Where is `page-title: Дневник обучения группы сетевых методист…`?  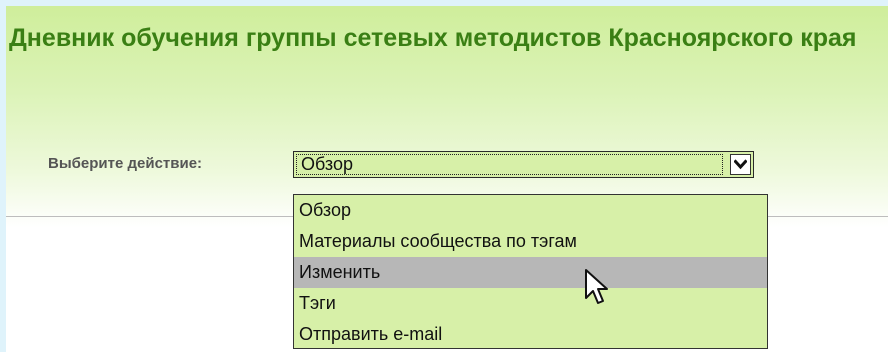 page-title: Дневник обучения группы сетевых методист… is located at coordinates (433, 38).